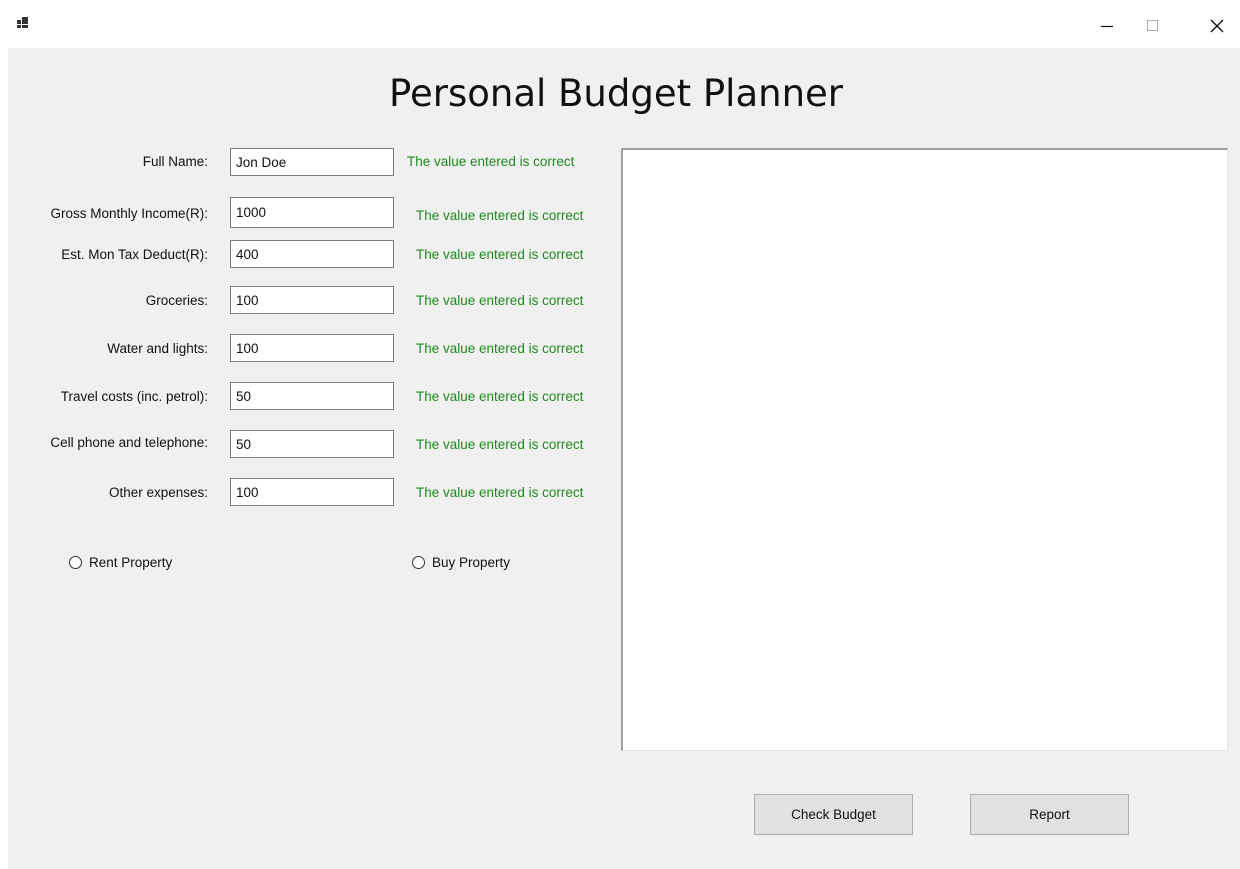 Image resolution: width=1240 pixels, height=869 pixels. What do you see at coordinates (176, 300) in the screenshot?
I see `groceries-label: Groceries:` at bounding box center [176, 300].